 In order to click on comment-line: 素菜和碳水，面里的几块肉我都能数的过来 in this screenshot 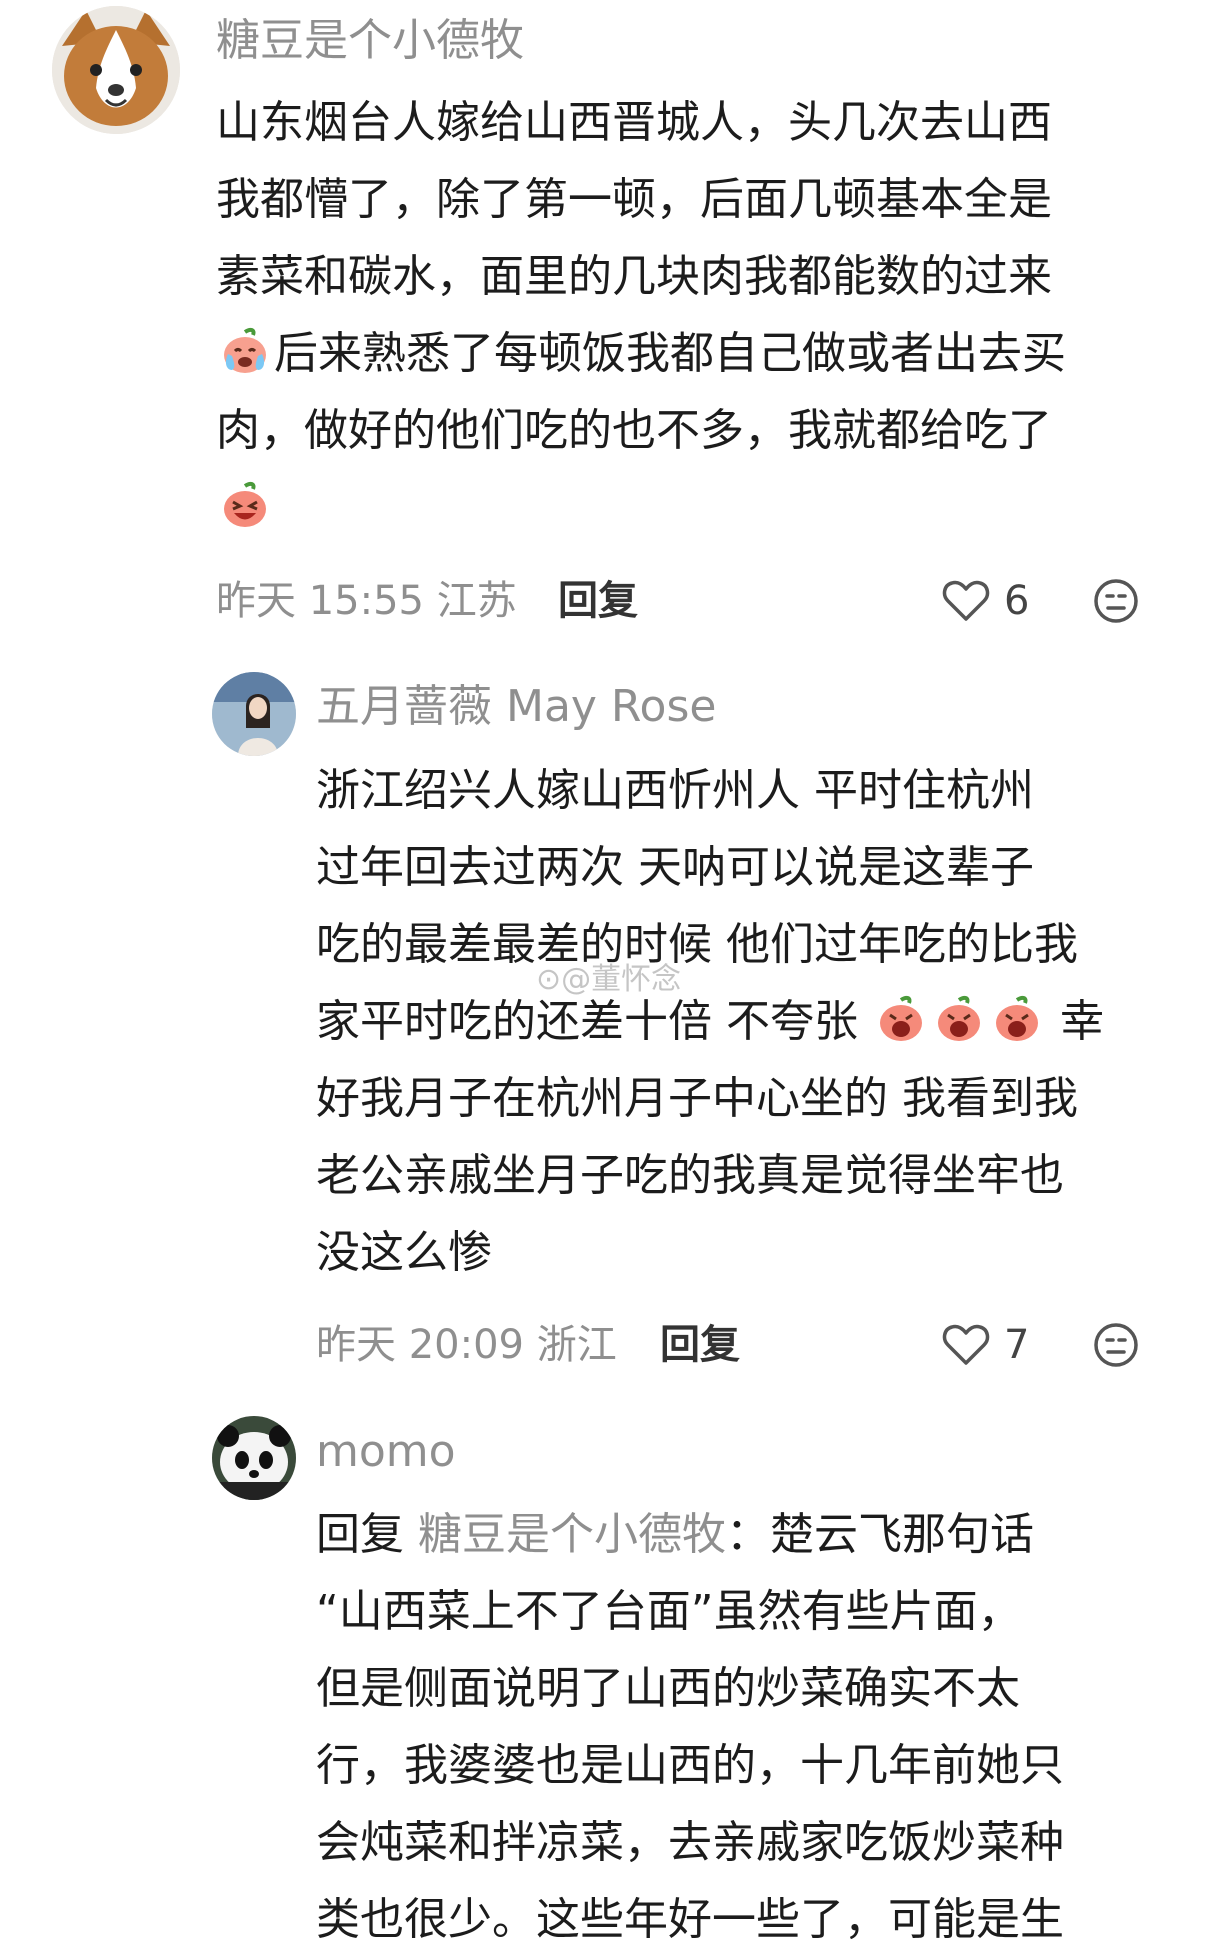, I will do `click(634, 276)`.